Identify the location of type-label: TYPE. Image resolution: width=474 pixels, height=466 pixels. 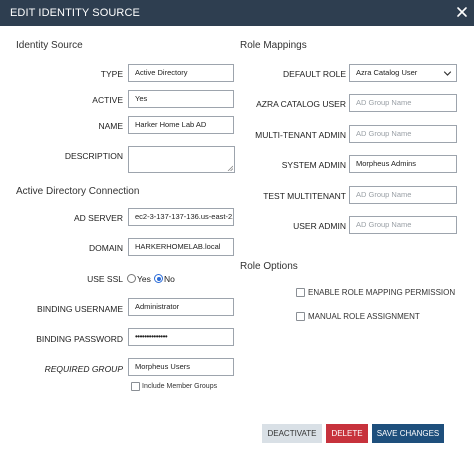
(111, 74).